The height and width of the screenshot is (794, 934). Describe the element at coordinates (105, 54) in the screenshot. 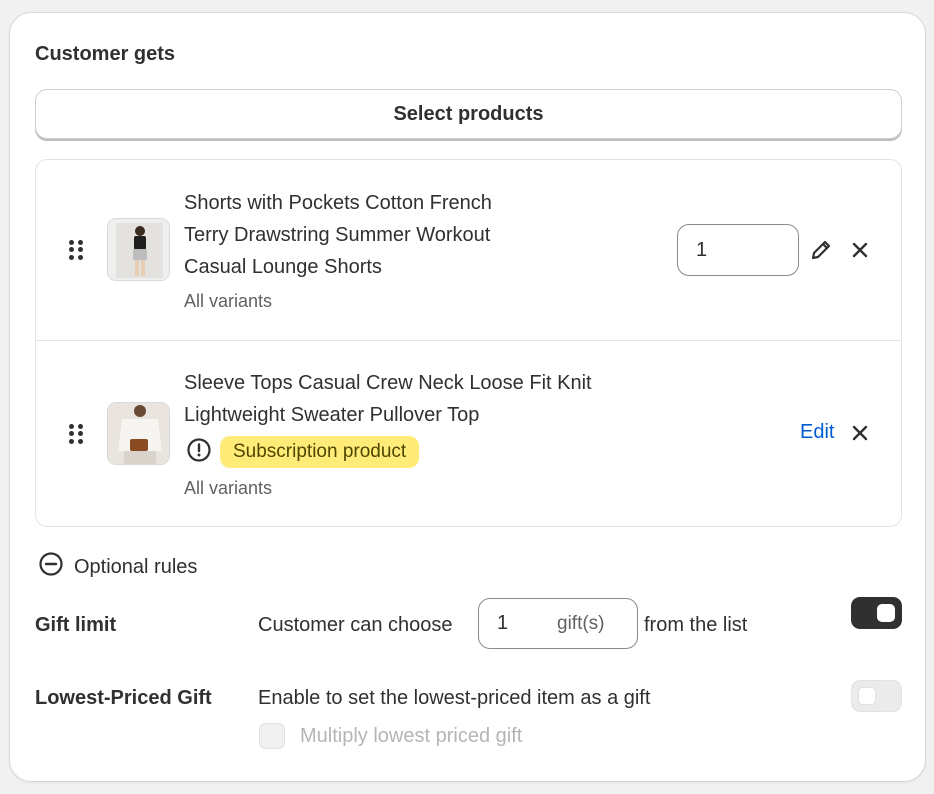

I see `section-title: Customer gets` at that location.